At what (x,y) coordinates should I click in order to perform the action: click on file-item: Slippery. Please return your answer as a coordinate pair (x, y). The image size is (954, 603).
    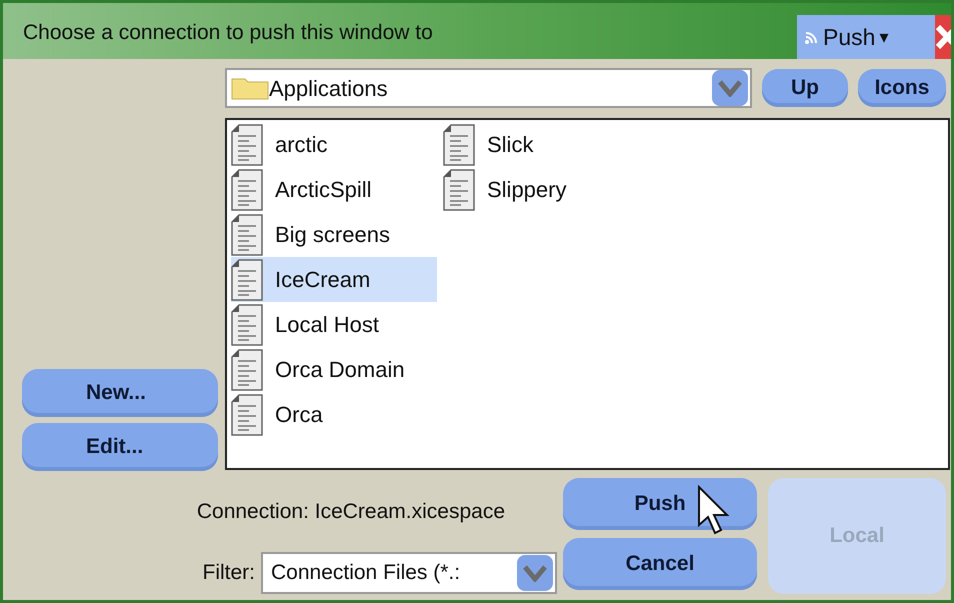
    Looking at the image, I should click on (546, 189).